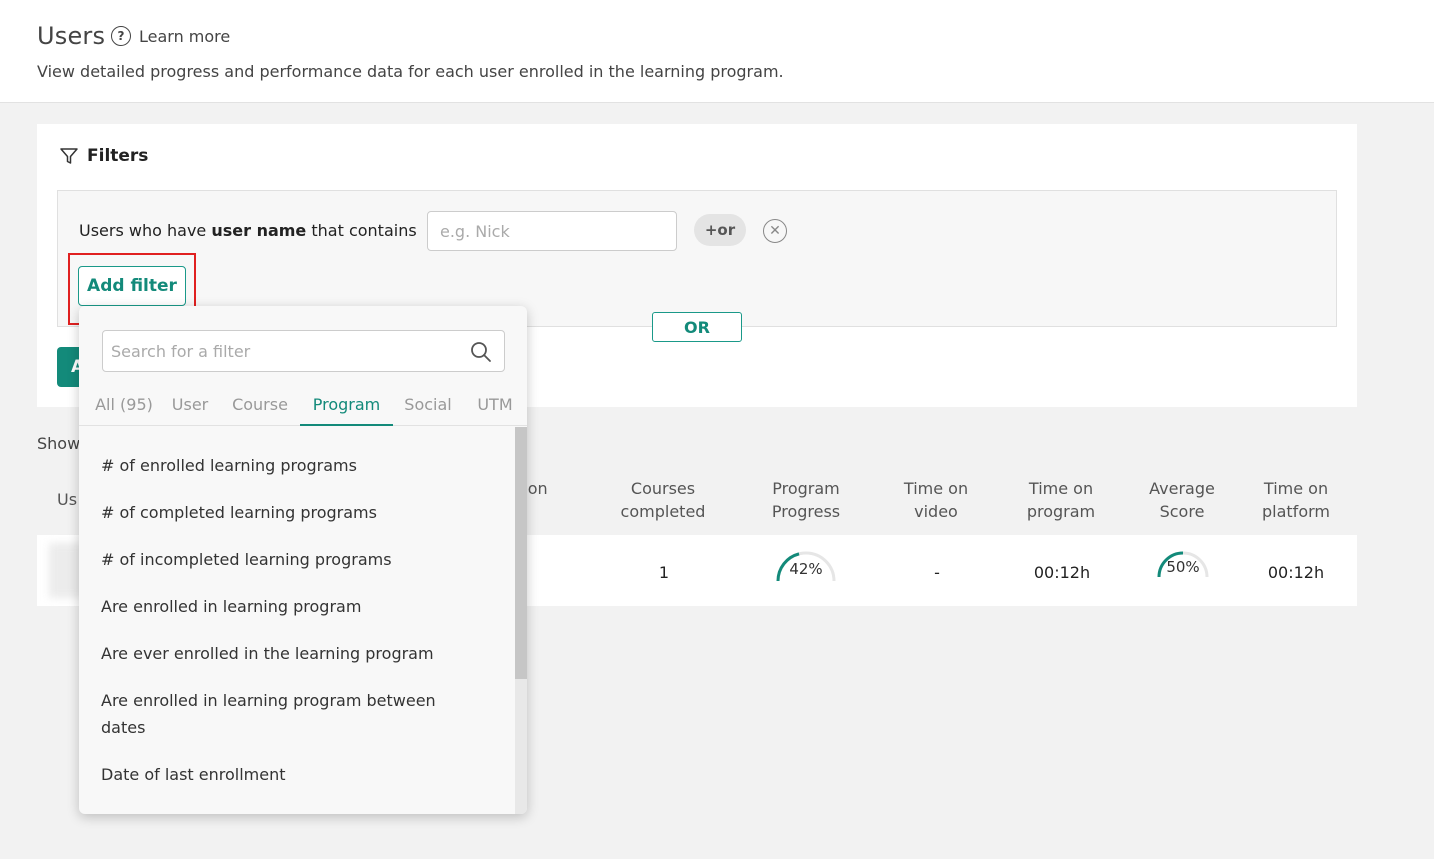 This screenshot has width=1434, height=859. What do you see at coordinates (806, 488) in the screenshot?
I see `header-progress-line1: Program` at bounding box center [806, 488].